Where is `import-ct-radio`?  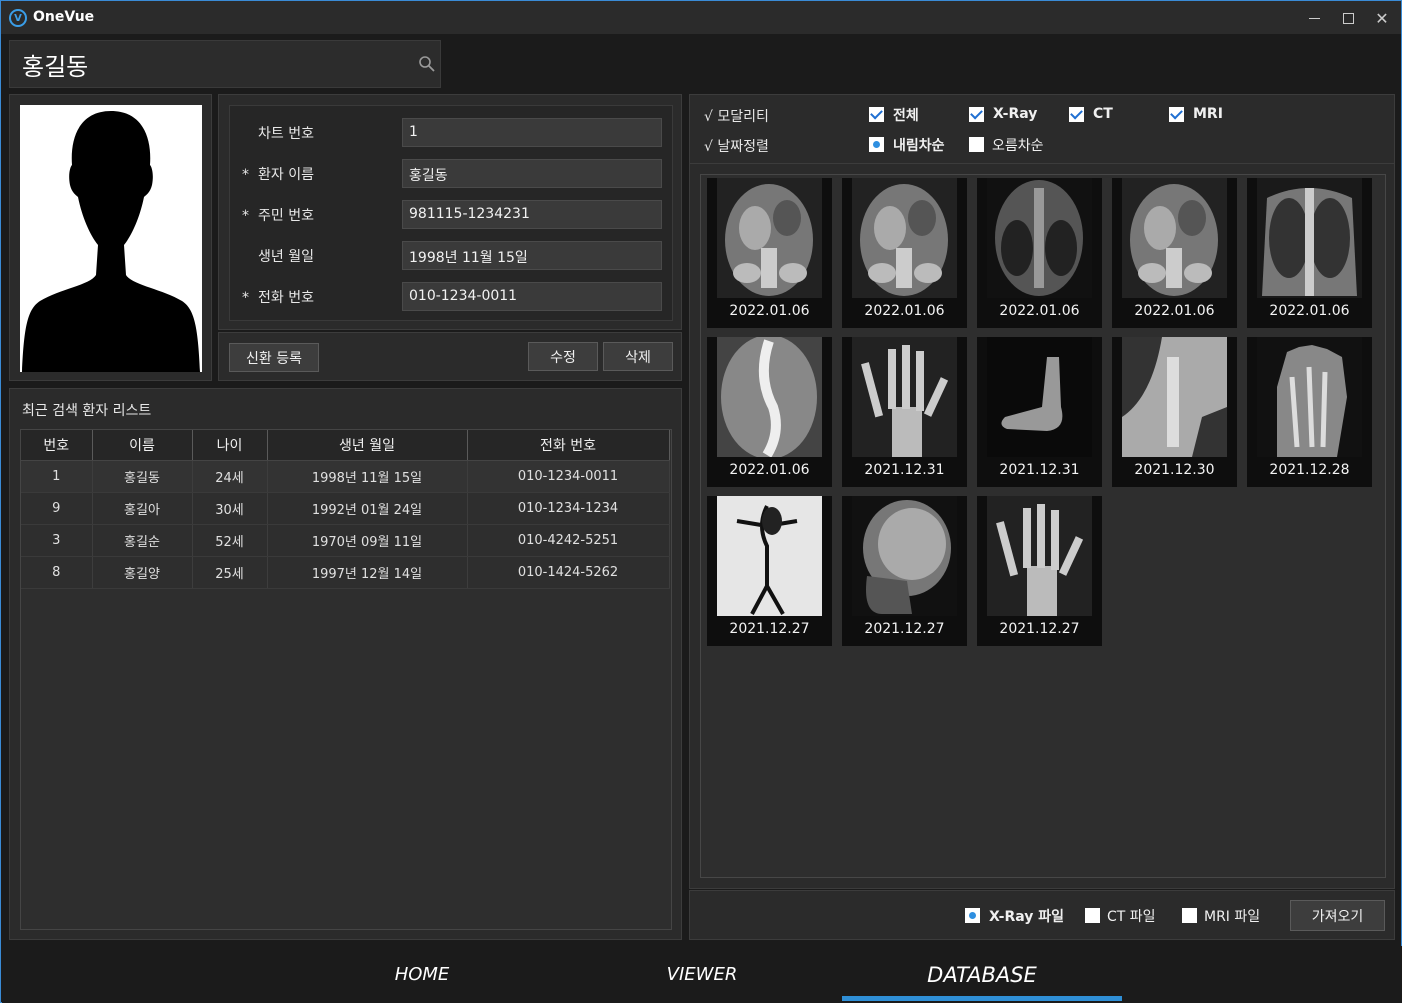
import-ct-radio is located at coordinates (1092, 915).